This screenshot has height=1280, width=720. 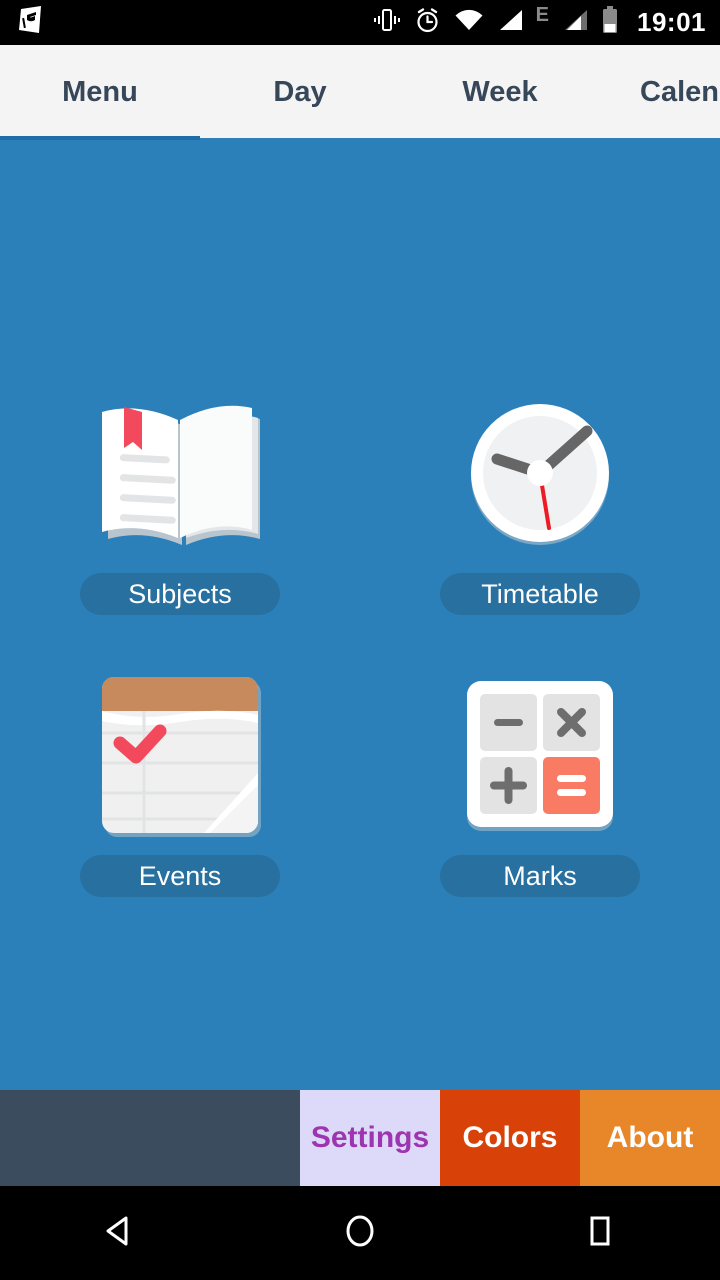 What do you see at coordinates (510, 1138) in the screenshot?
I see `colors-button: Colors` at bounding box center [510, 1138].